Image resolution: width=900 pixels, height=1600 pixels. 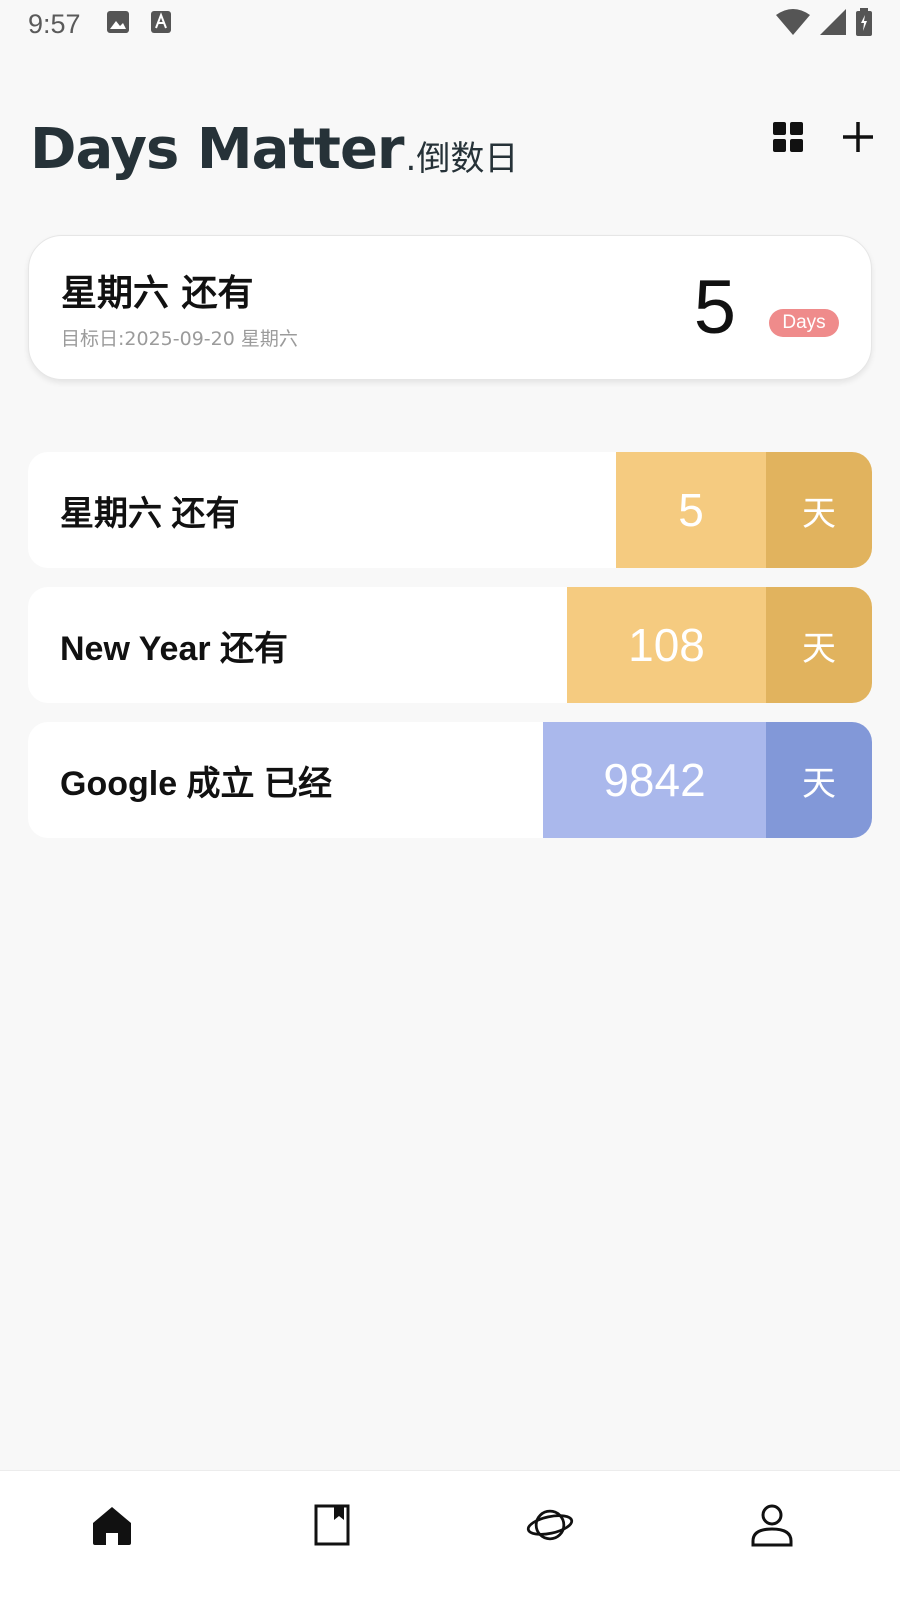 I want to click on event-title: Google 成立 已经, so click(x=196, y=783).